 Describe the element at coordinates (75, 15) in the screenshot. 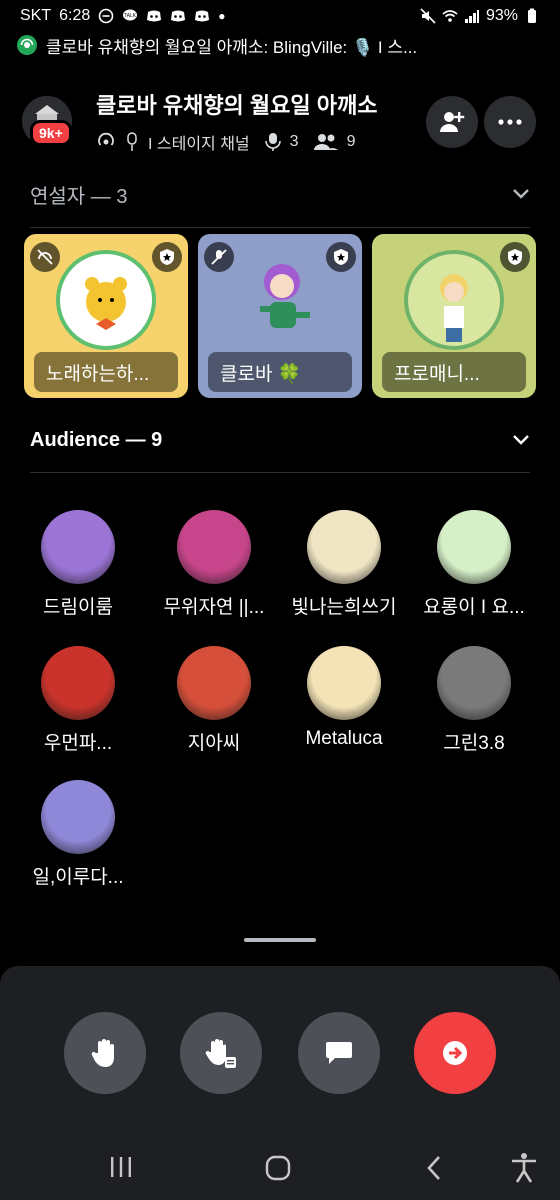

I see `time-label: 6:28` at that location.